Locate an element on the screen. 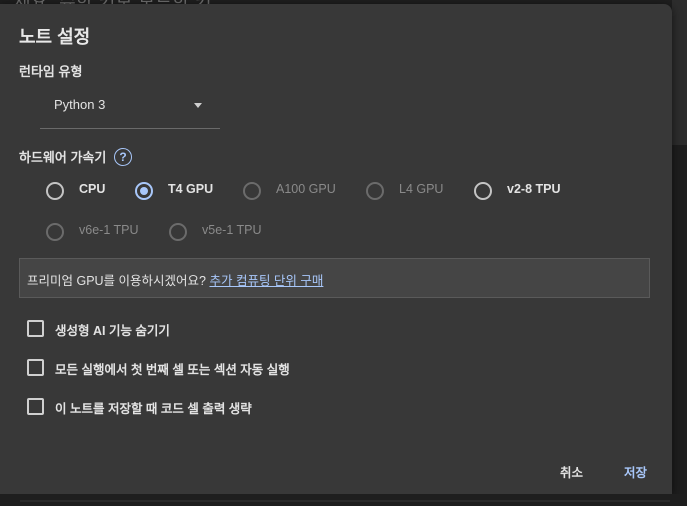  radio-label-a100-gpu: A100 GPU is located at coordinates (306, 189).